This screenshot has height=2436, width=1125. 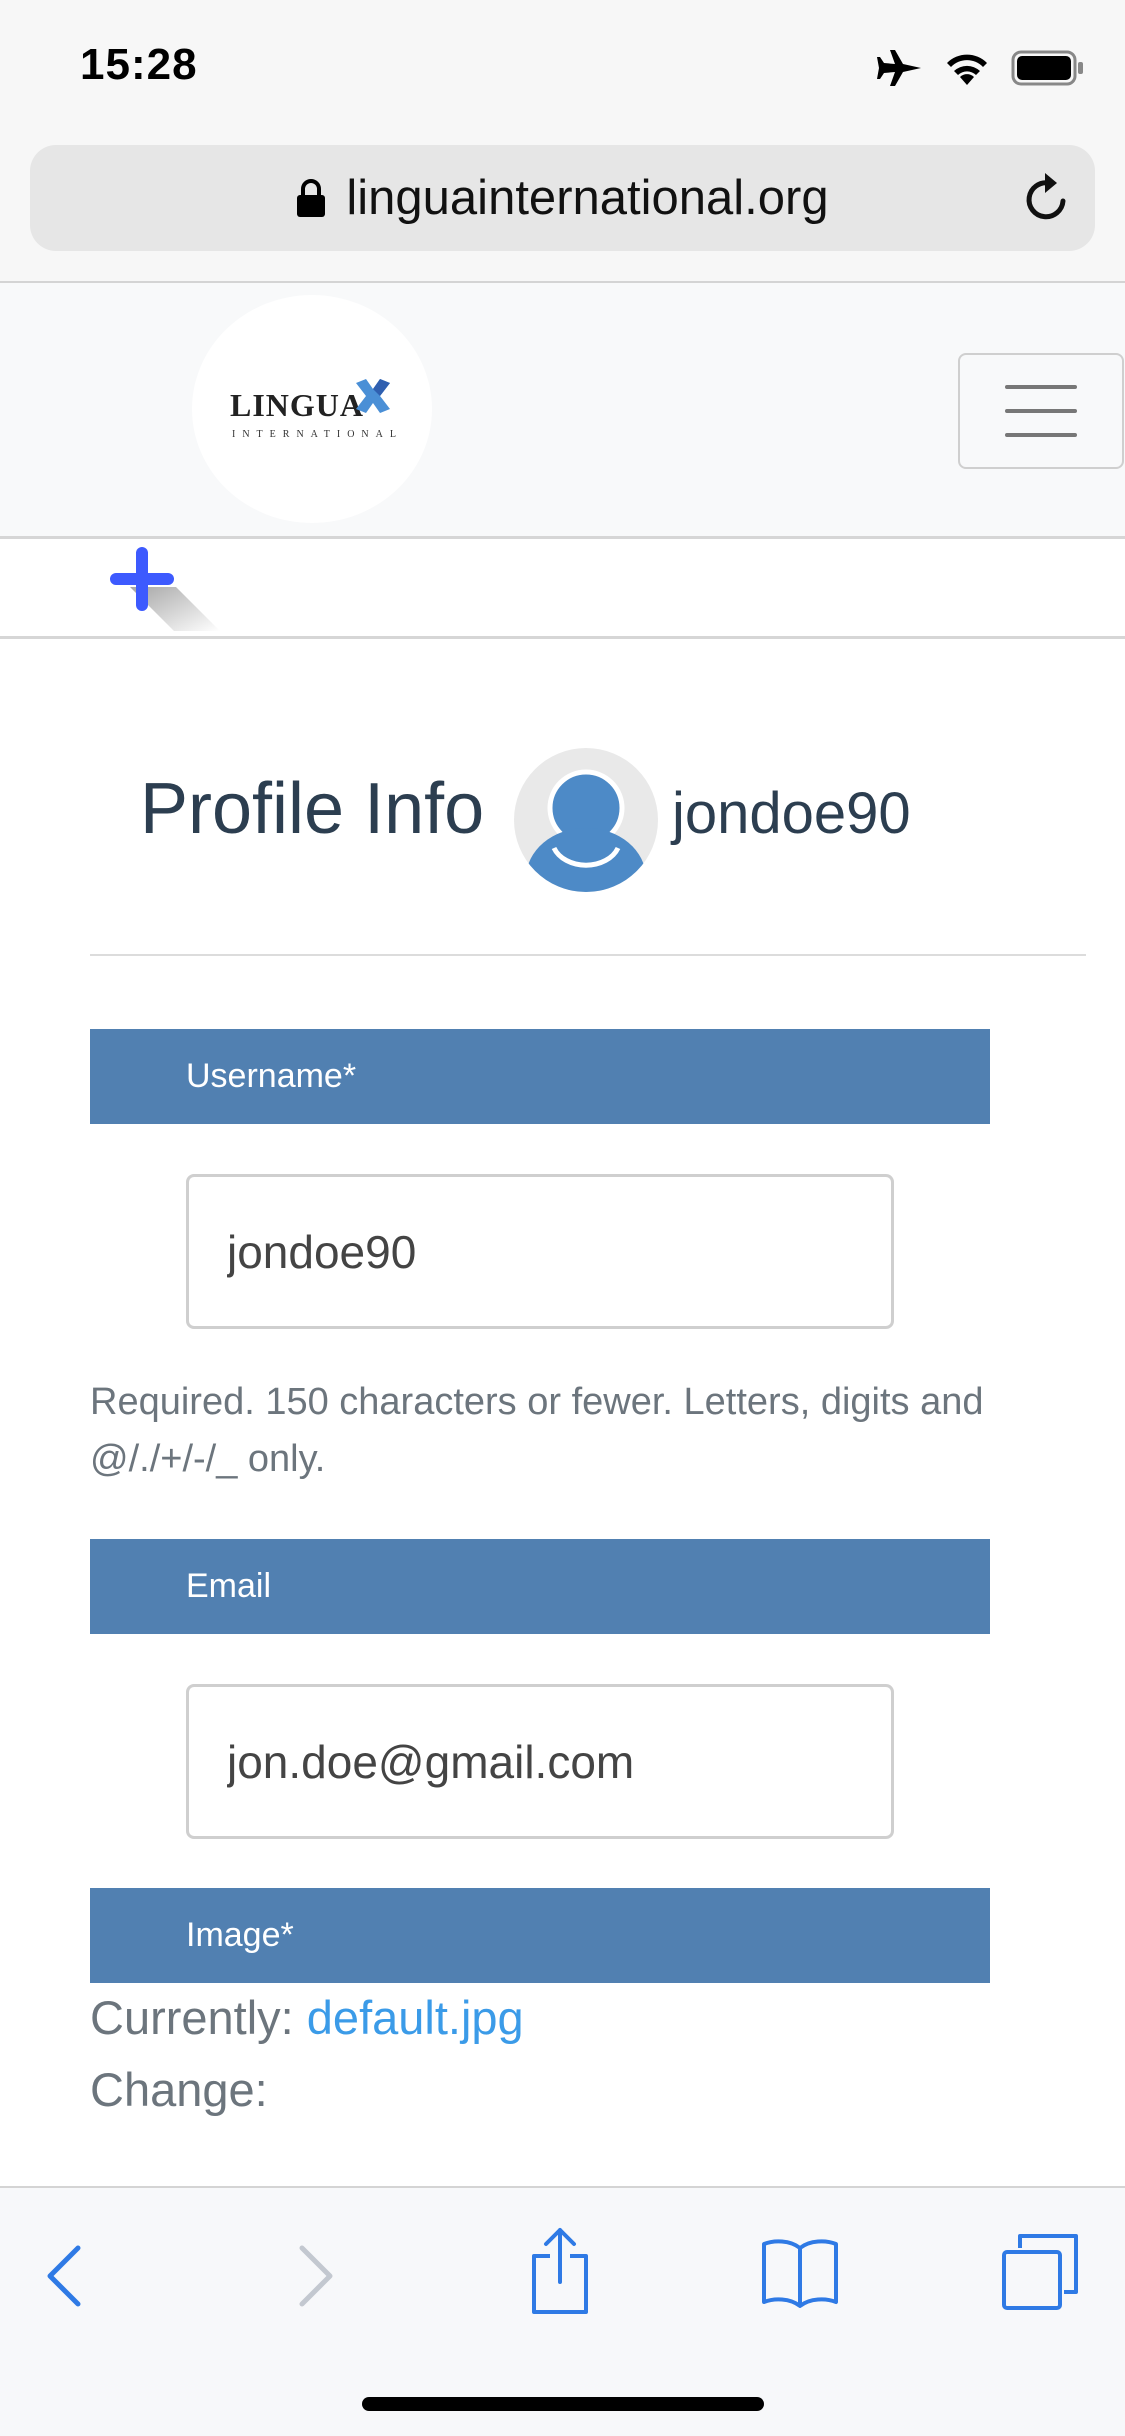 What do you see at coordinates (540, 1935) in the screenshot?
I see `image-label: Image*` at bounding box center [540, 1935].